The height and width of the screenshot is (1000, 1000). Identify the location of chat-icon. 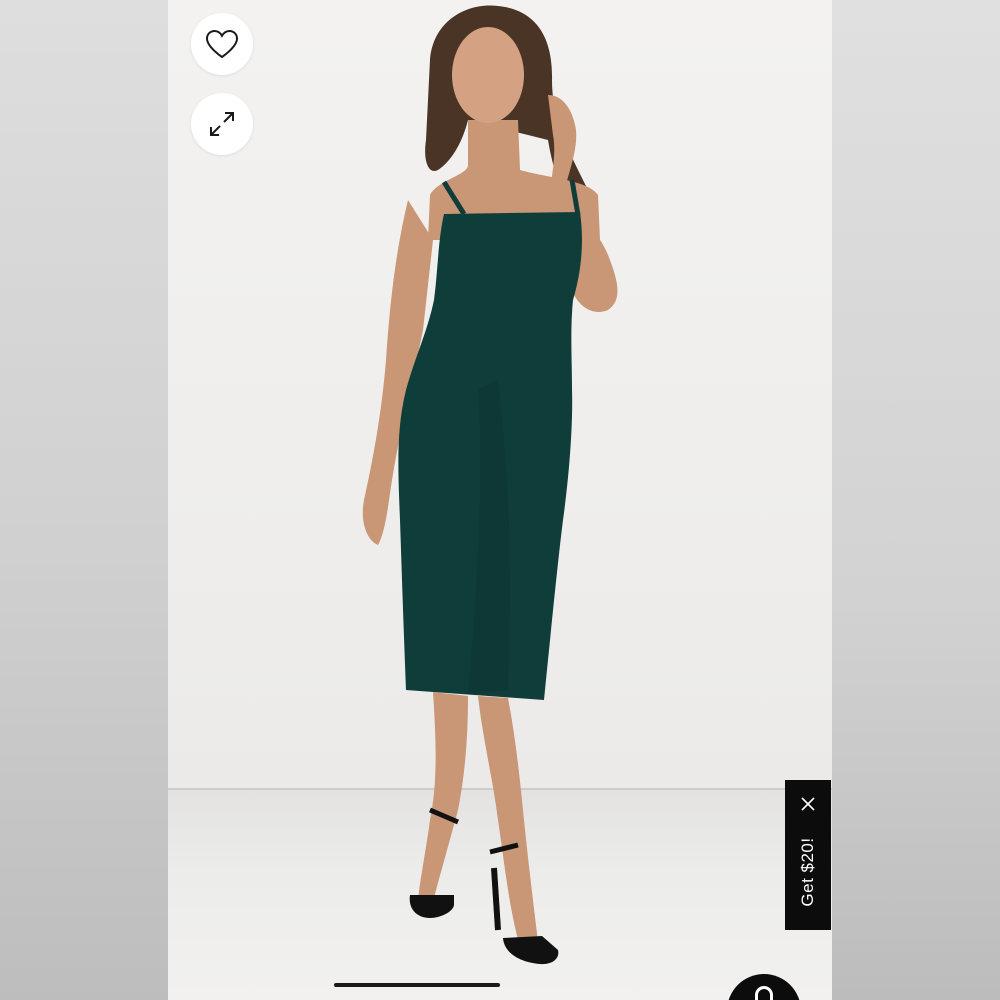
(764, 993).